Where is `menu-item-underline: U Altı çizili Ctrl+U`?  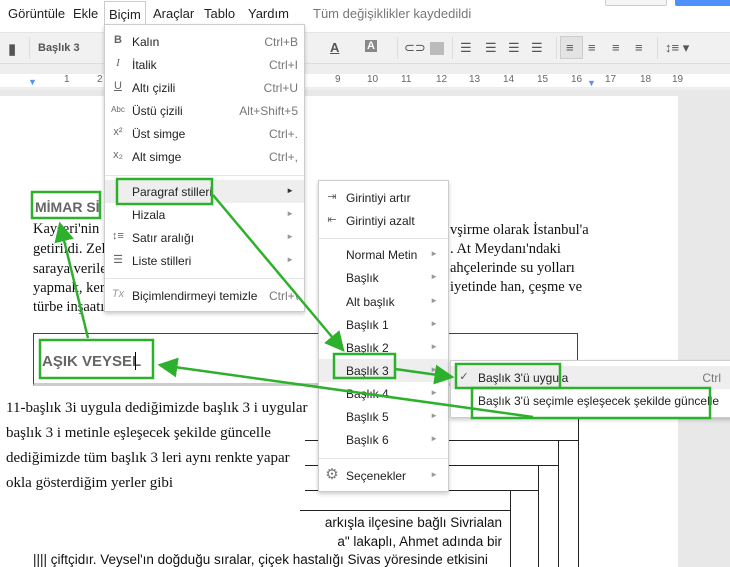
menu-item-underline: U Altı çizili Ctrl+U is located at coordinates (204, 87).